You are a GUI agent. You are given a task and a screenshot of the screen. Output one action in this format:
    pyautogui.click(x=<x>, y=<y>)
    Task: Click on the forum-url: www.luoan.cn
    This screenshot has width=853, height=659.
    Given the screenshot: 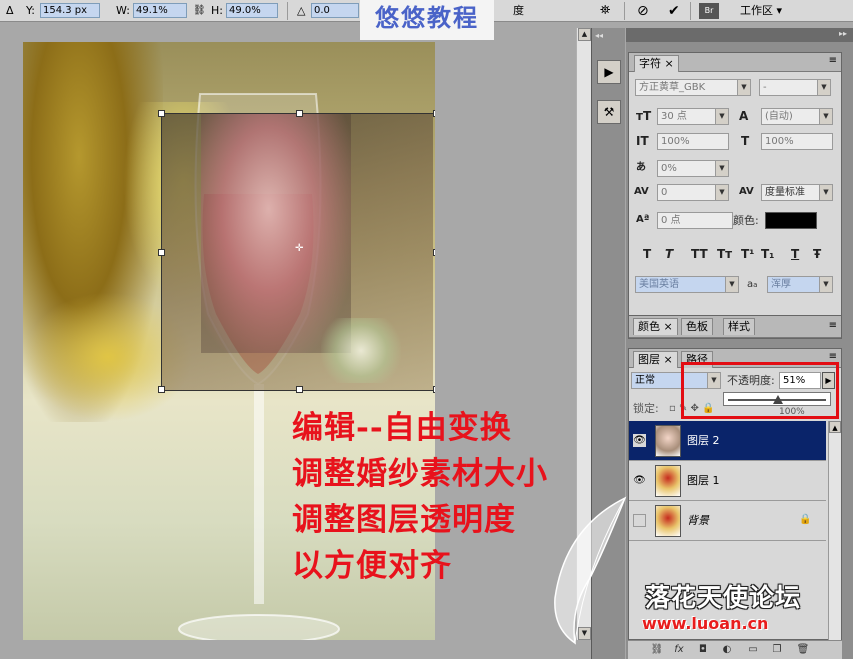 What is the action you would take?
    pyautogui.click(x=705, y=623)
    